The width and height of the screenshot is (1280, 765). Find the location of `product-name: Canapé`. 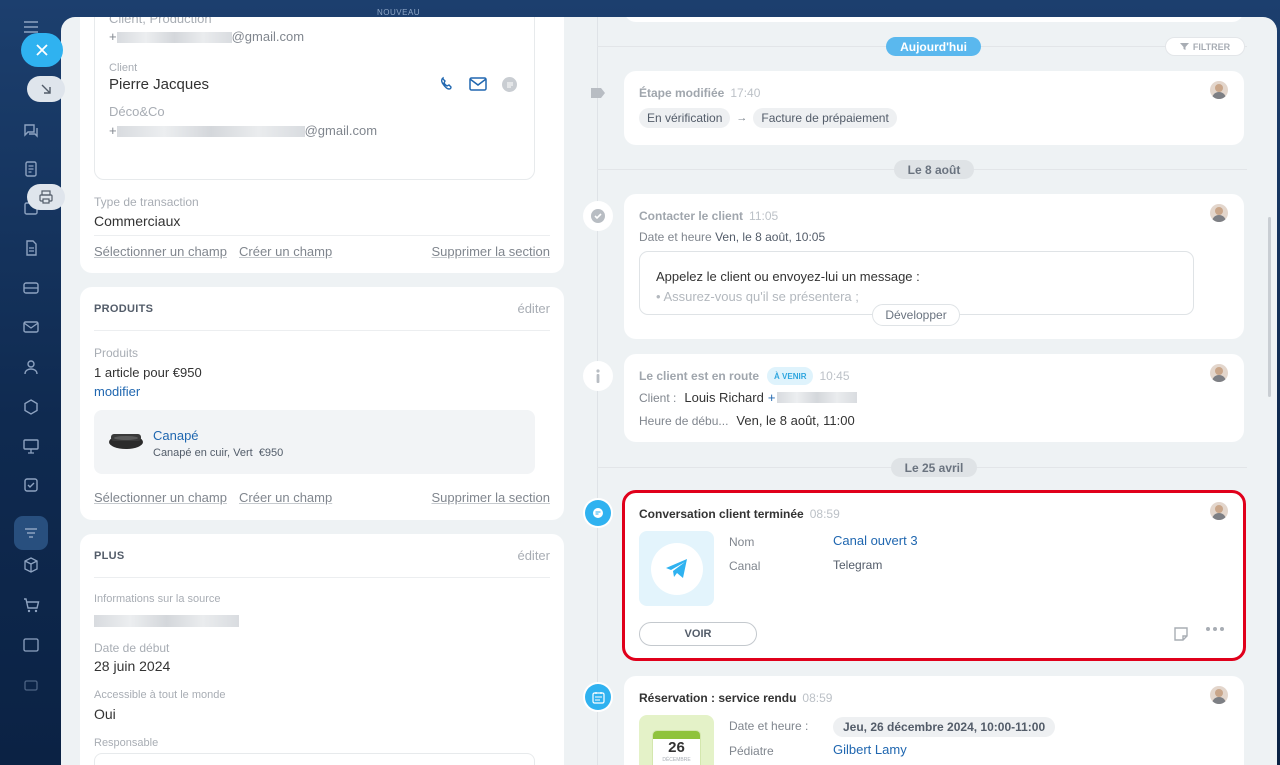

product-name: Canapé is located at coordinates (176, 435).